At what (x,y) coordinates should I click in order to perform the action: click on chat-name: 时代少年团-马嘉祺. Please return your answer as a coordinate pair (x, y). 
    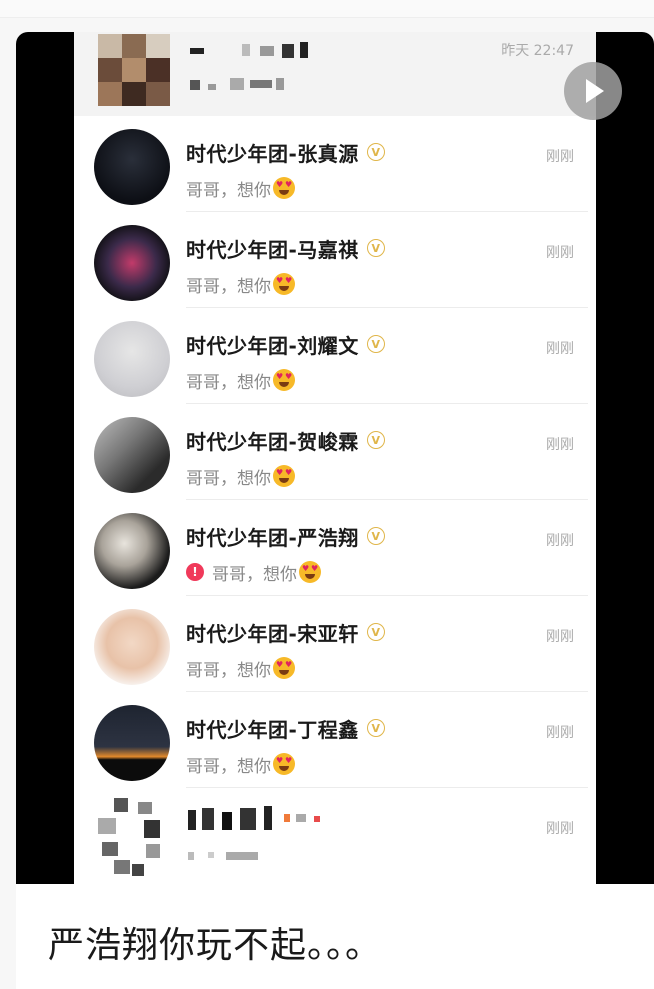
    Looking at the image, I should click on (272, 249).